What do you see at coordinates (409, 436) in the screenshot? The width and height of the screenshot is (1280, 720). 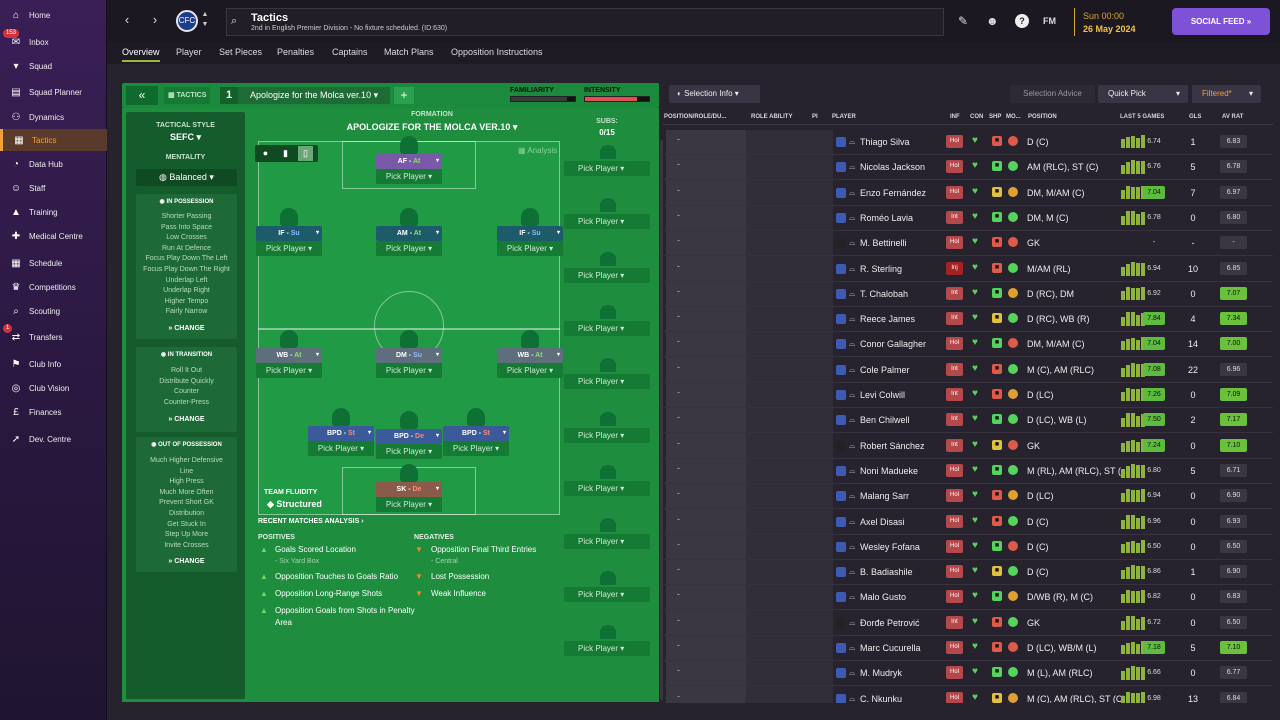 I see `role-duty-selector: BPD - De ▾` at bounding box center [409, 436].